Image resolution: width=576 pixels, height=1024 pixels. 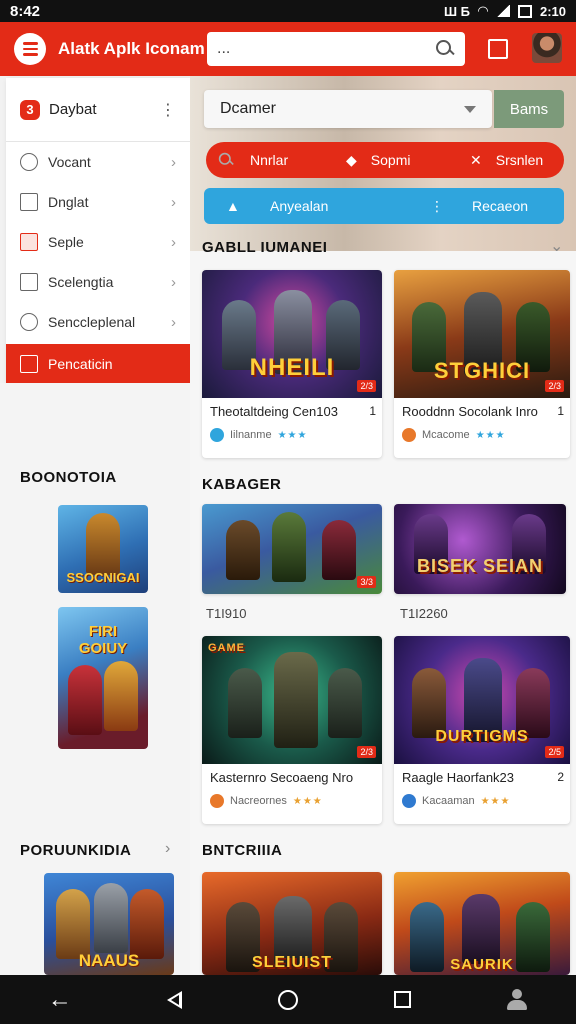 I want to click on card-image: GAME 2/3, so click(x=292, y=700).